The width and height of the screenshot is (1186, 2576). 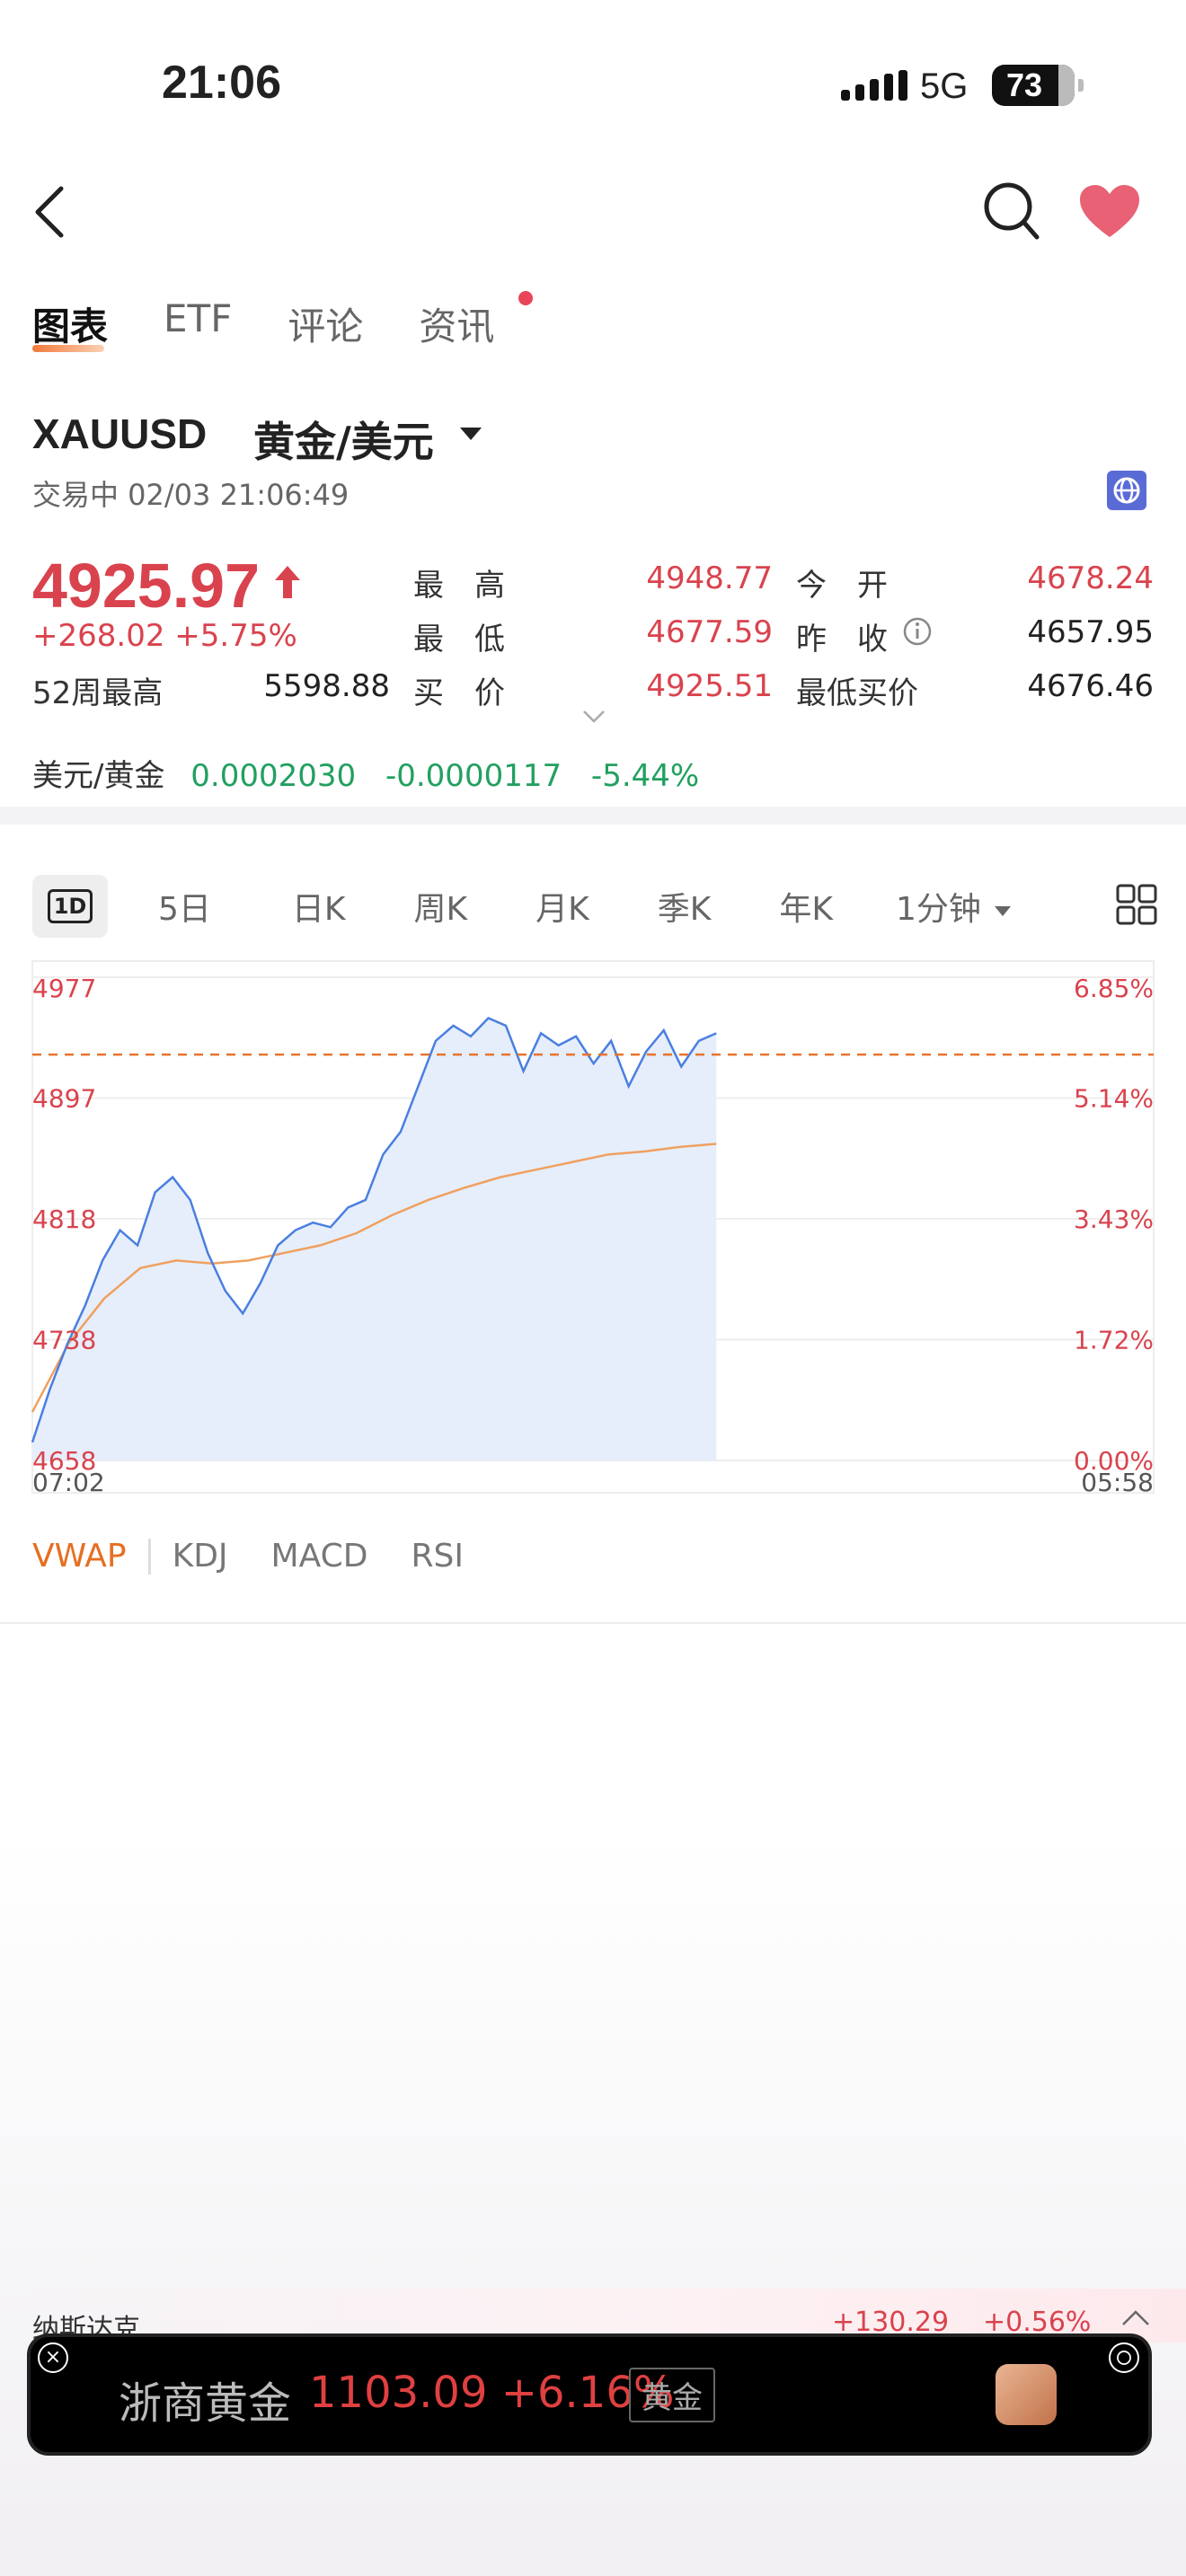 What do you see at coordinates (64, 1340) in the screenshot?
I see `y-tick-left: 4738` at bounding box center [64, 1340].